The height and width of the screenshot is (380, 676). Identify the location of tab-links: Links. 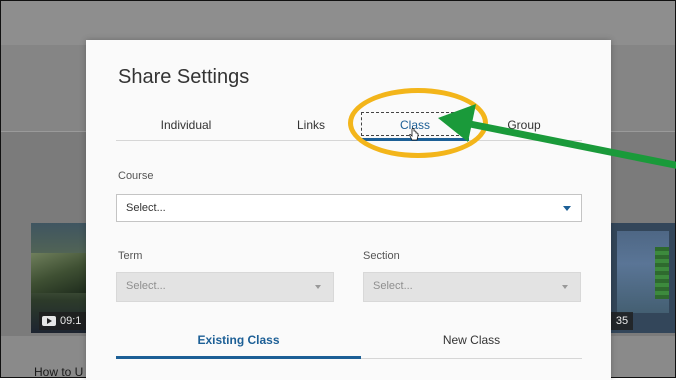
(311, 125).